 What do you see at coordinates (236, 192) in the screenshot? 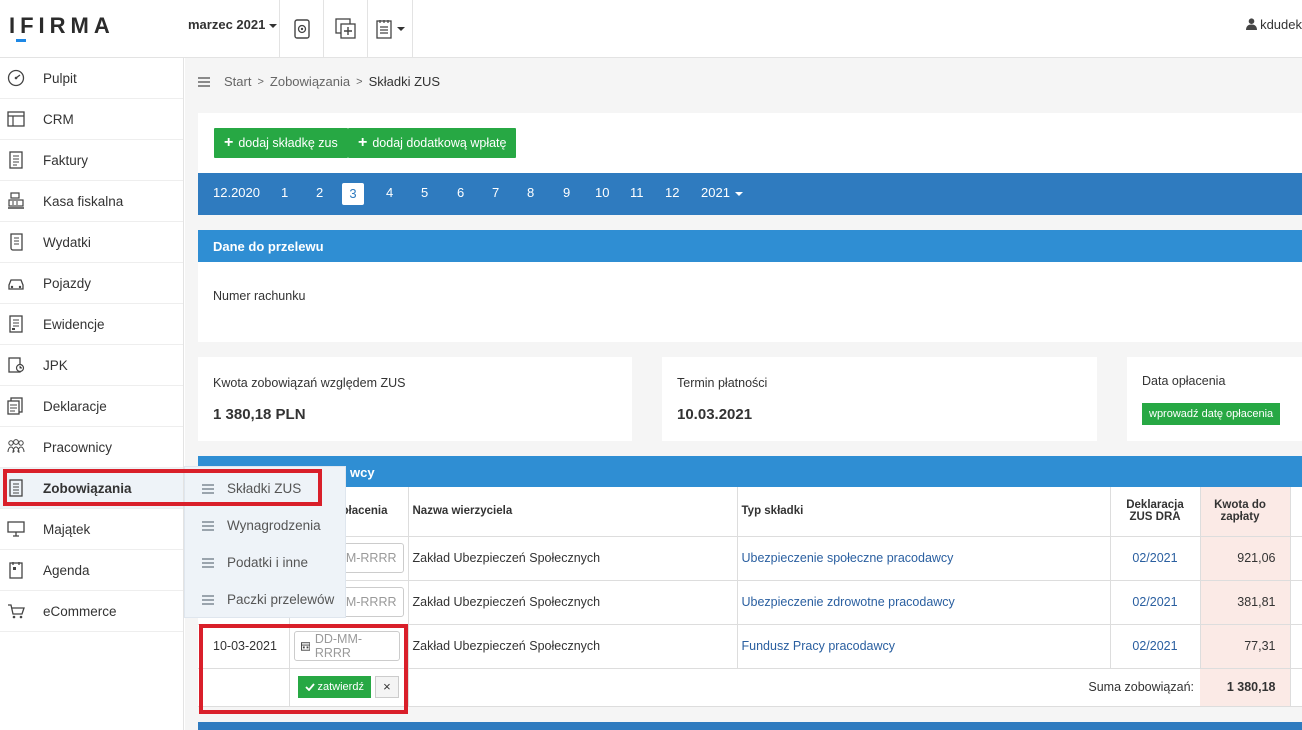
I see `month-prev-year: 12.2020` at bounding box center [236, 192].